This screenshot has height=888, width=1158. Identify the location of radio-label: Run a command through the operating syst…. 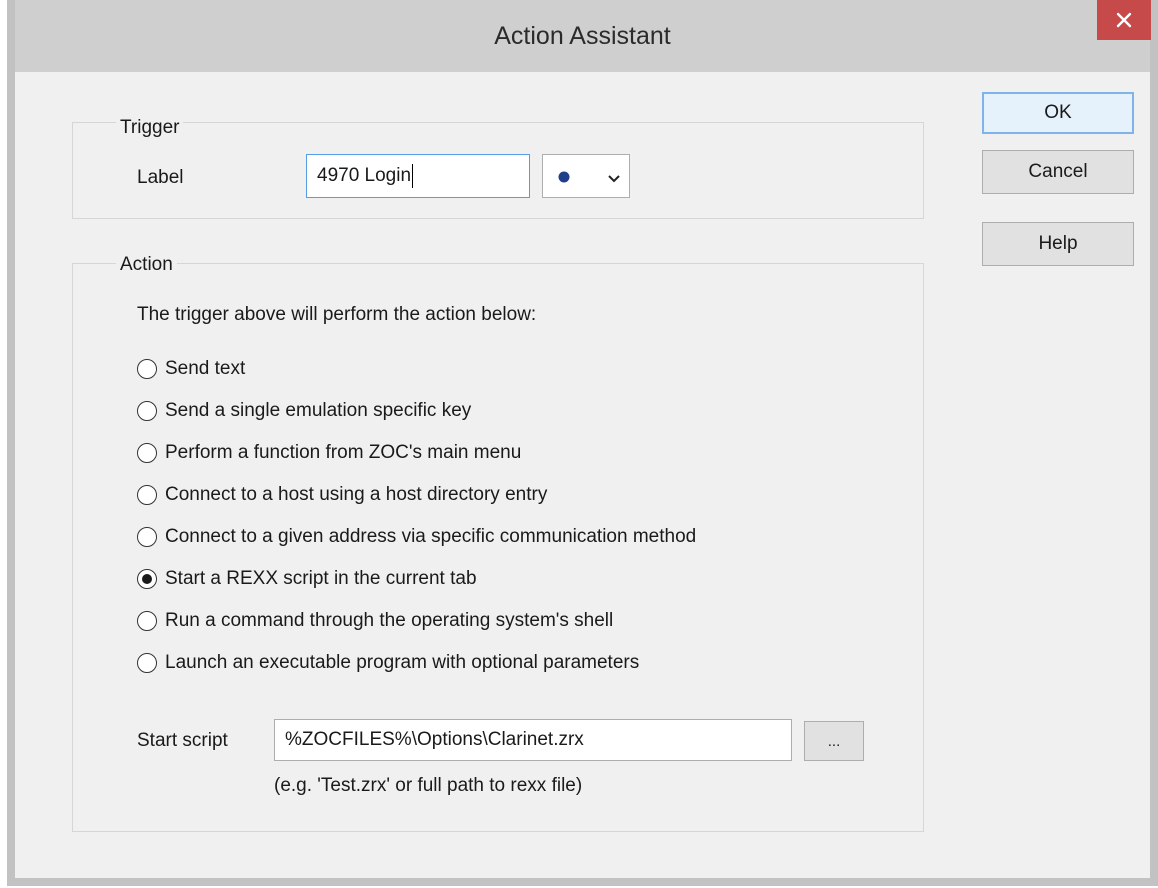
(389, 620).